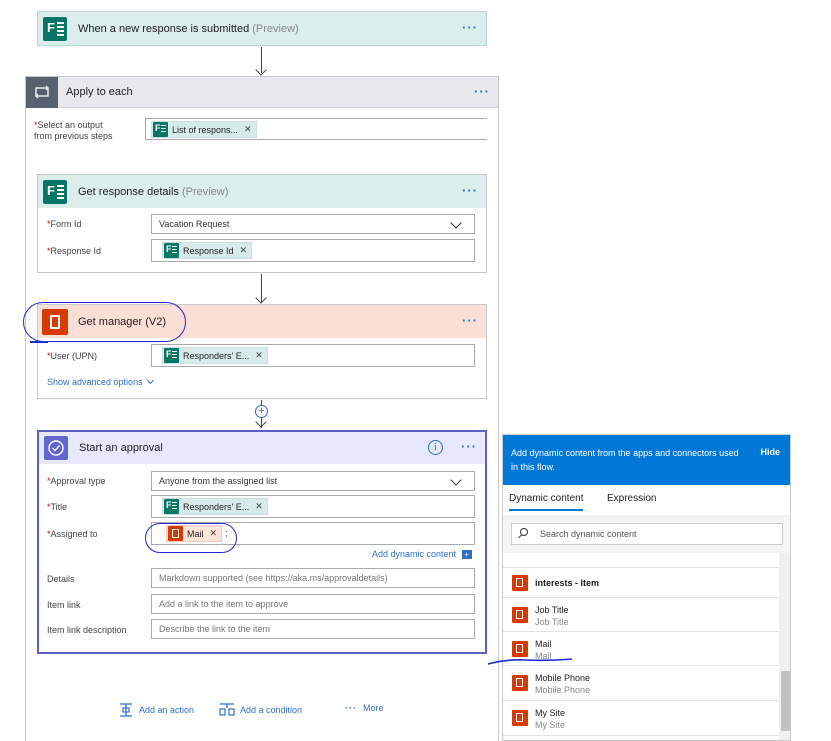 Image resolution: width=831 pixels, height=741 pixels. Describe the element at coordinates (435, 447) in the screenshot. I see `info-icon: i` at that location.